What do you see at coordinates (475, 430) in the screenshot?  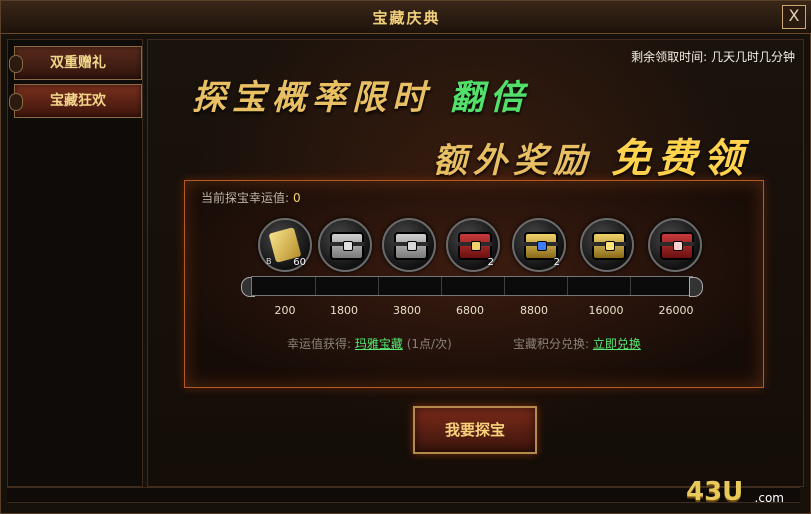 I see `treasure-hunt-button: 我要探宝` at bounding box center [475, 430].